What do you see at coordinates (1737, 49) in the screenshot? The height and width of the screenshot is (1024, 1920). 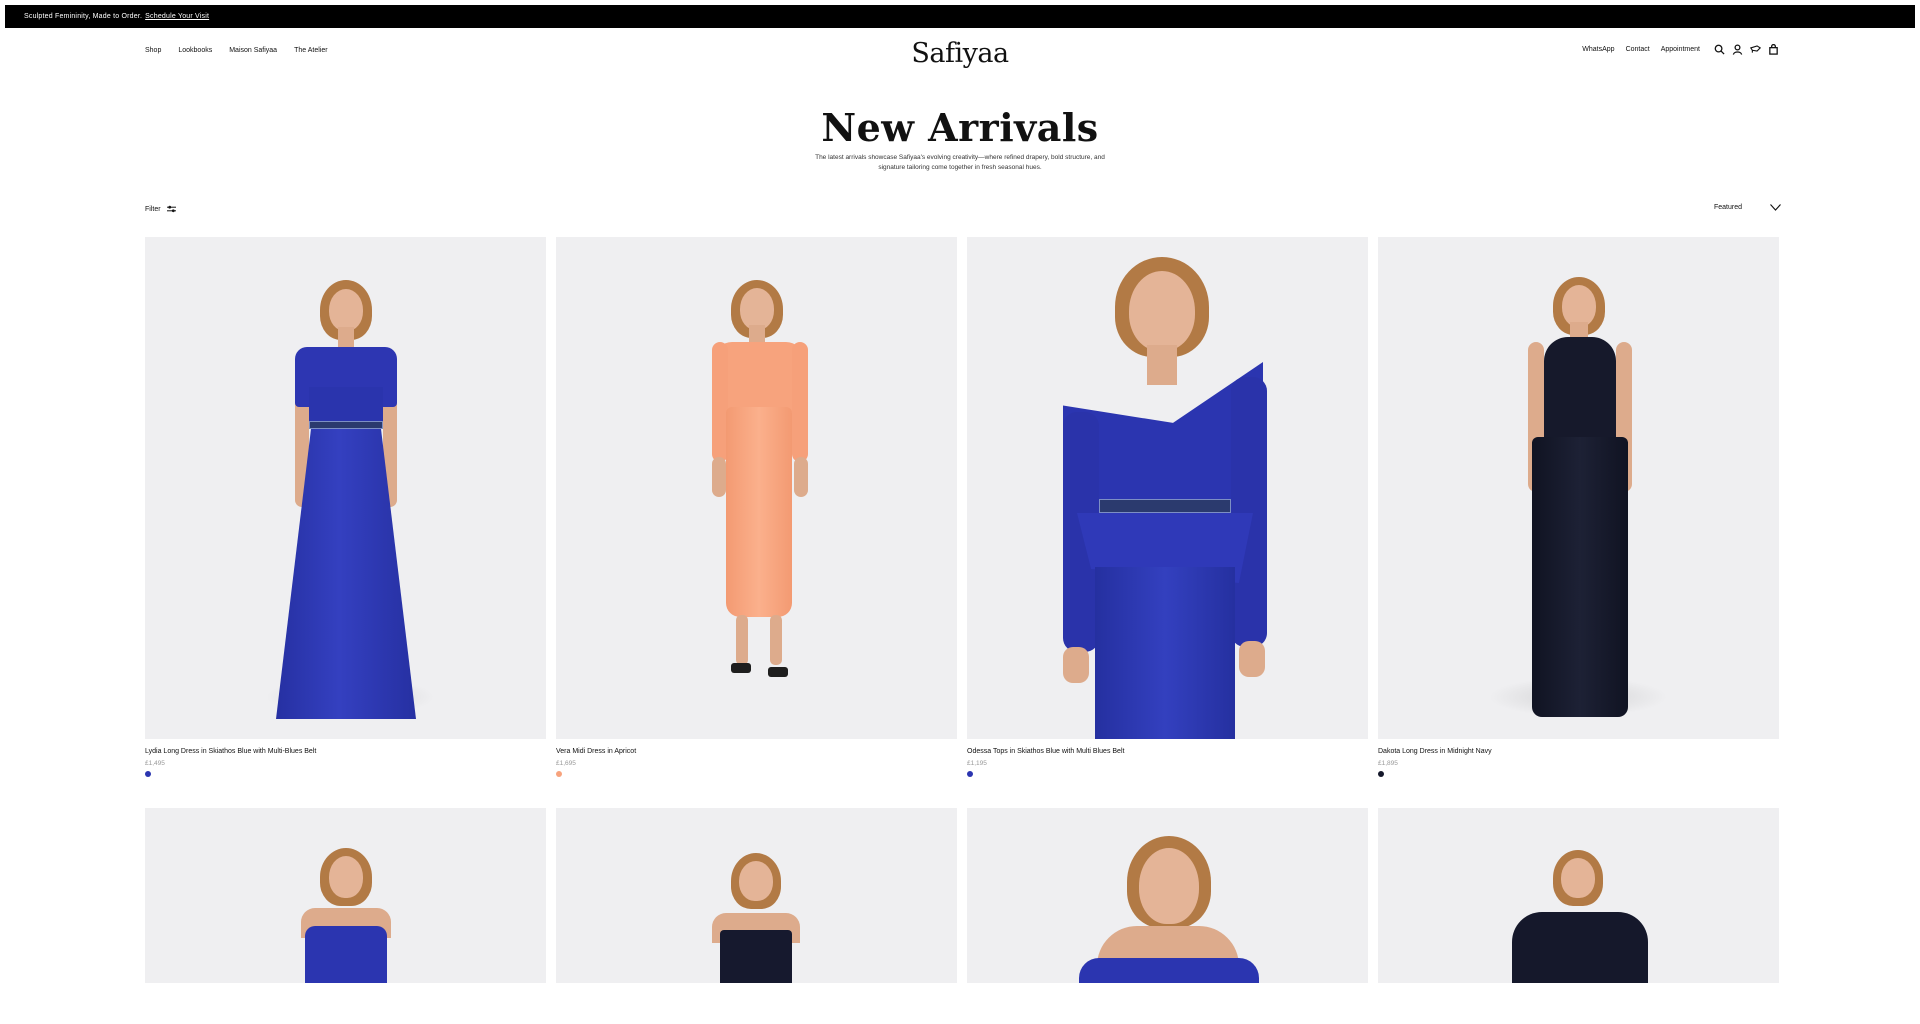 I see `account-icon` at bounding box center [1737, 49].